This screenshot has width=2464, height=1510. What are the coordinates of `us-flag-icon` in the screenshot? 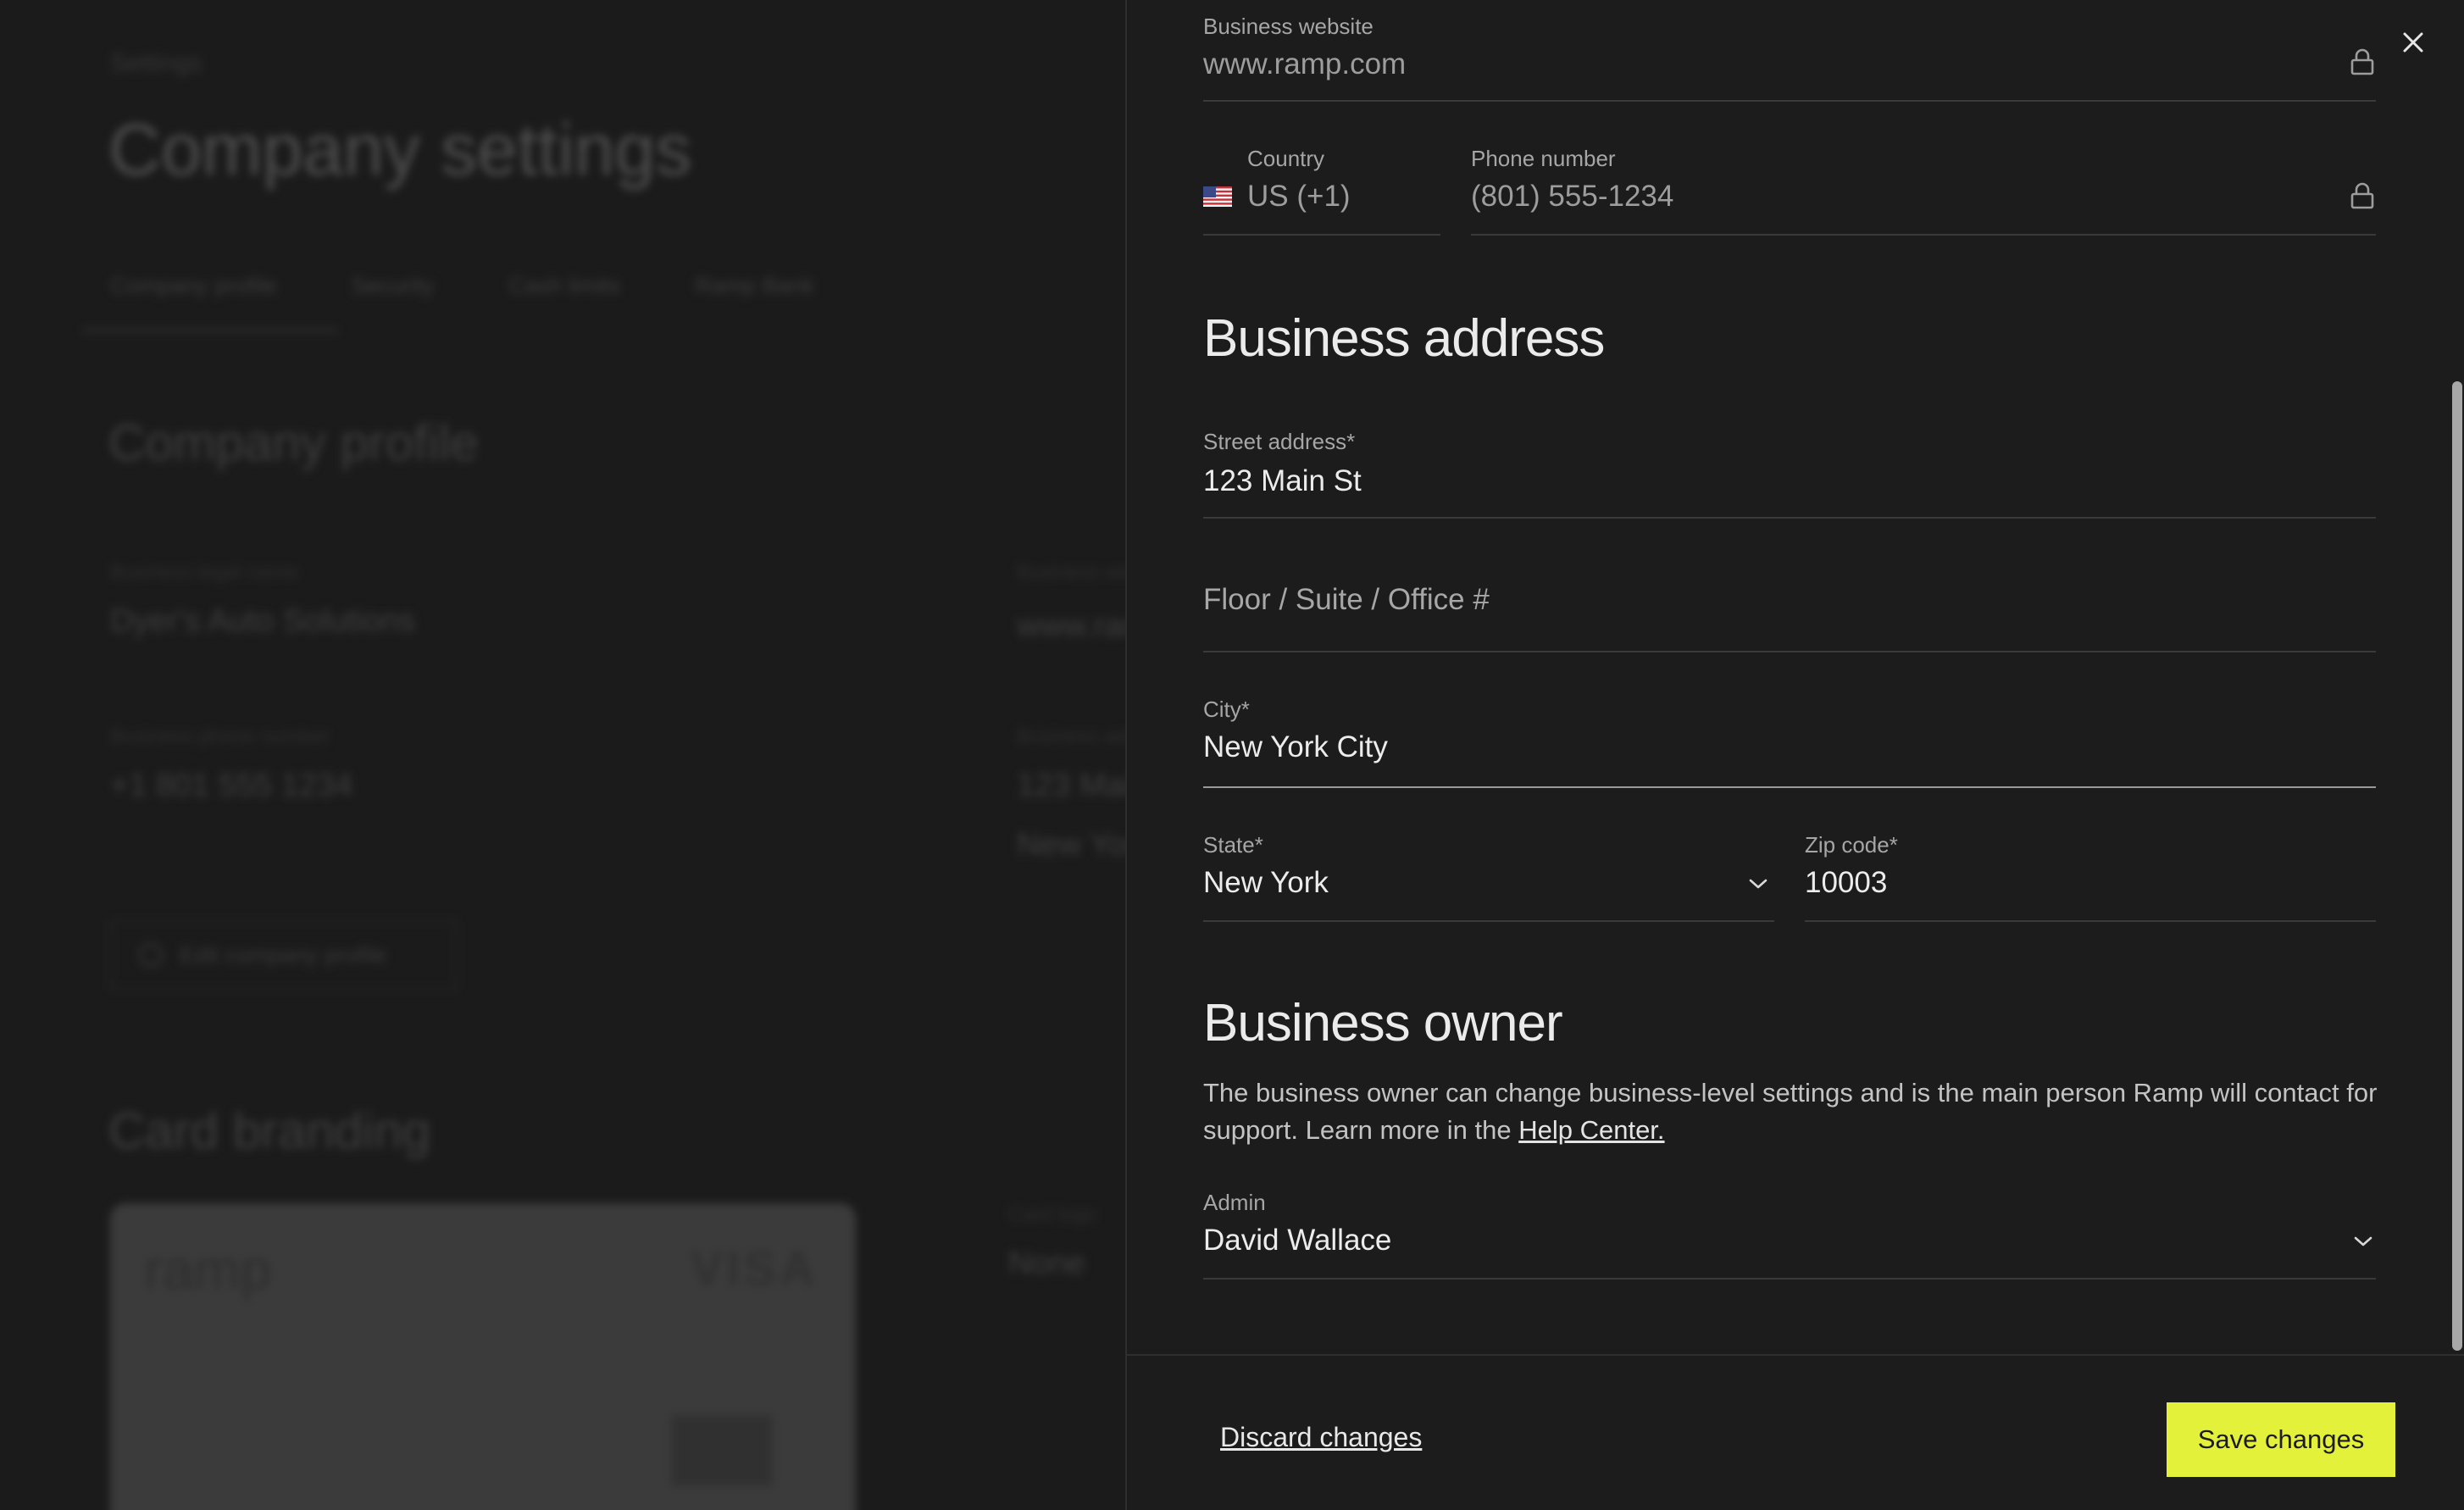 It's located at (1217, 197).